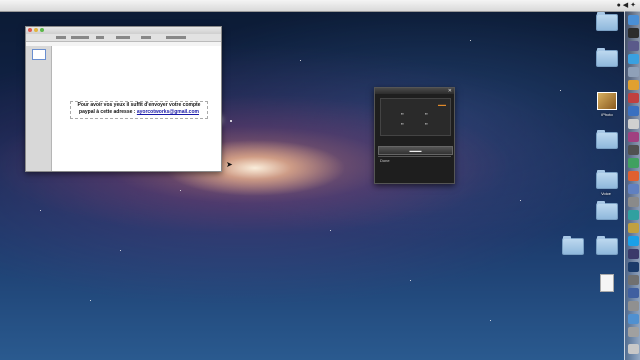 The height and width of the screenshot is (360, 640). Describe the element at coordinates (414, 156) in the screenshot. I see `separator` at that location.